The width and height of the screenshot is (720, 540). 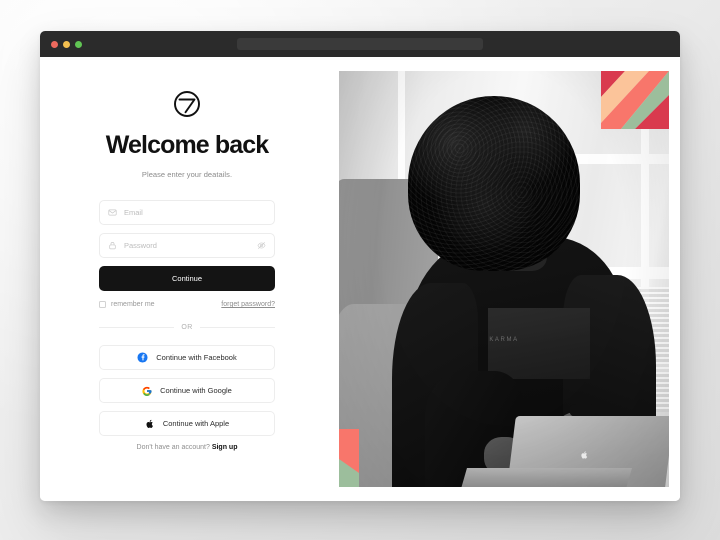 What do you see at coordinates (140, 245) in the screenshot?
I see `password-input-placeholder: Password` at bounding box center [140, 245].